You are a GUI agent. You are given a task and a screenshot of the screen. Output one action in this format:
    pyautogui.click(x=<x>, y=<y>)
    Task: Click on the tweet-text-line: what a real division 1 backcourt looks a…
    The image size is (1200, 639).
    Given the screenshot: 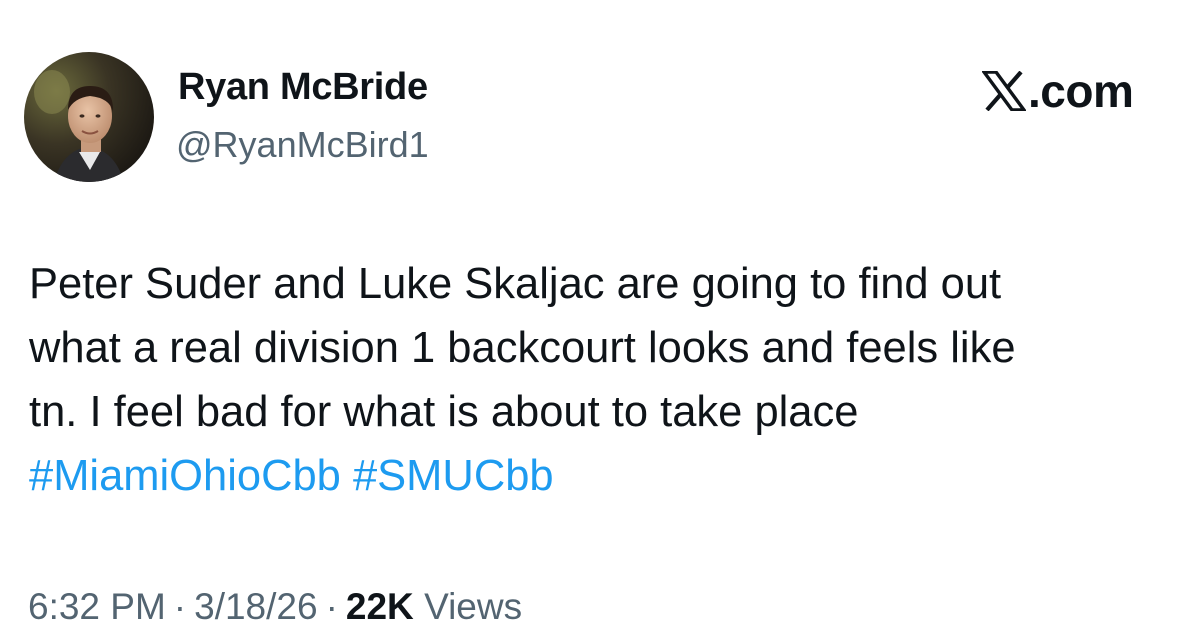 What is the action you would take?
    pyautogui.click(x=522, y=348)
    